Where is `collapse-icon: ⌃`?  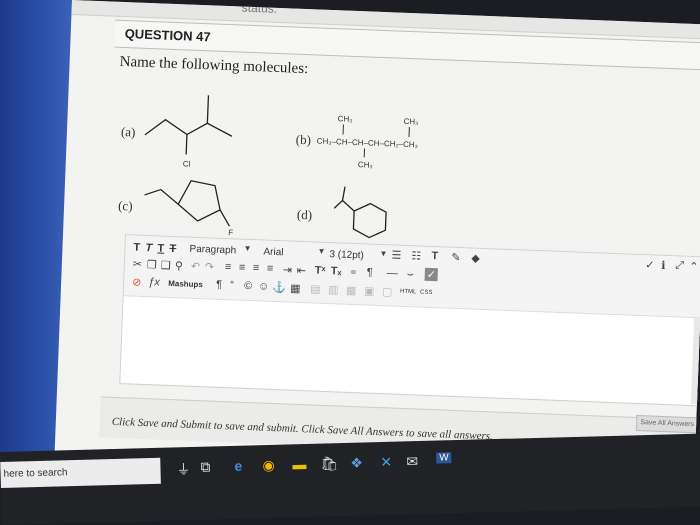
collapse-icon: ⌃ is located at coordinates (694, 266).